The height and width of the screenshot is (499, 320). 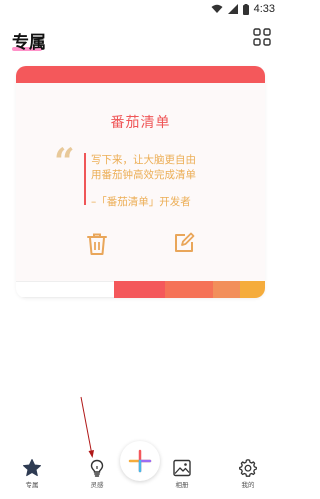 What do you see at coordinates (97, 485) in the screenshot?
I see `nav-label: 灵感` at bounding box center [97, 485].